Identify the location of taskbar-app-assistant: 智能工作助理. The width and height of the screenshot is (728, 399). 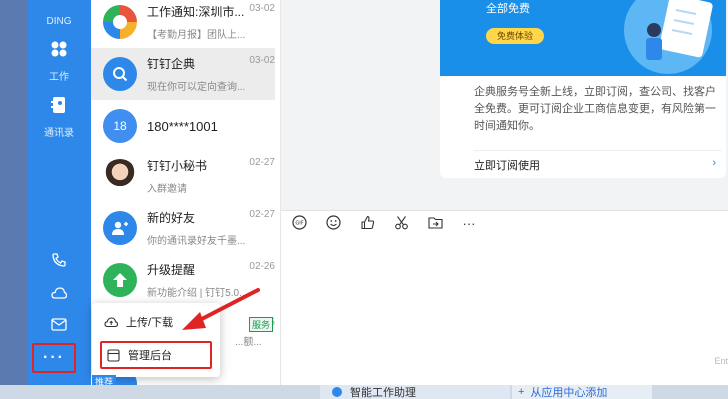
(415, 392).